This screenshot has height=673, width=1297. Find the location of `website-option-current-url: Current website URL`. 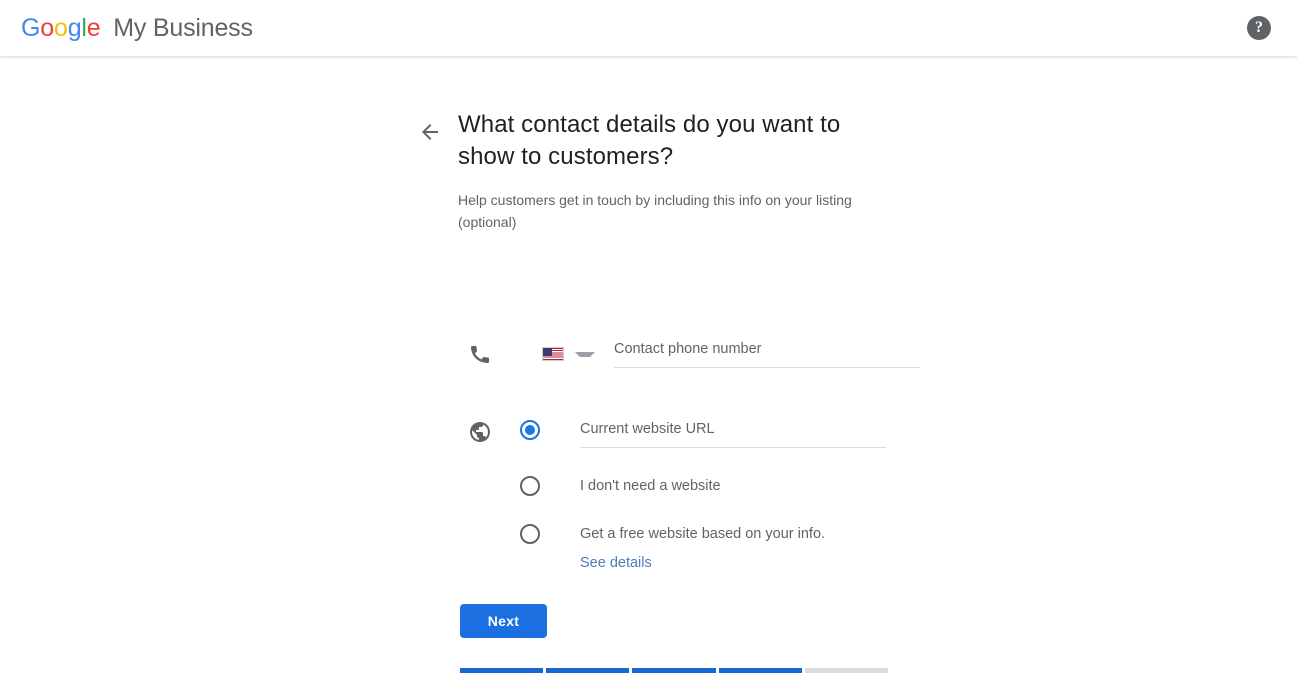

website-option-current-url: Current website URL is located at coordinates (710, 434).